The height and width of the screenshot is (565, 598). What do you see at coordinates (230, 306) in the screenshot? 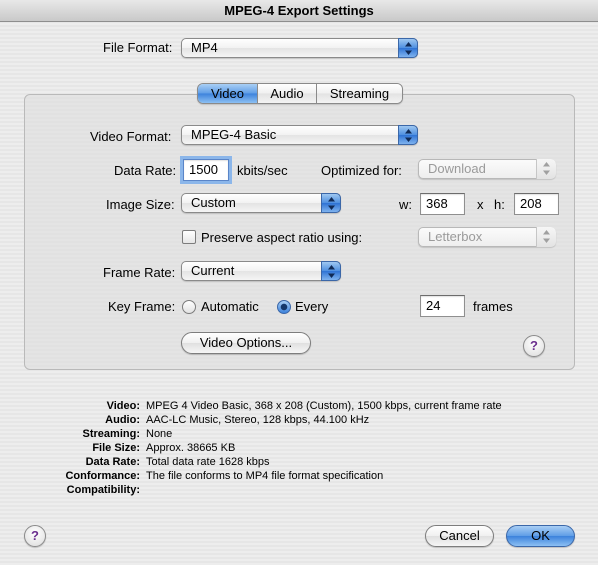
I see `key-frame-automatic-label: Automatic` at bounding box center [230, 306].